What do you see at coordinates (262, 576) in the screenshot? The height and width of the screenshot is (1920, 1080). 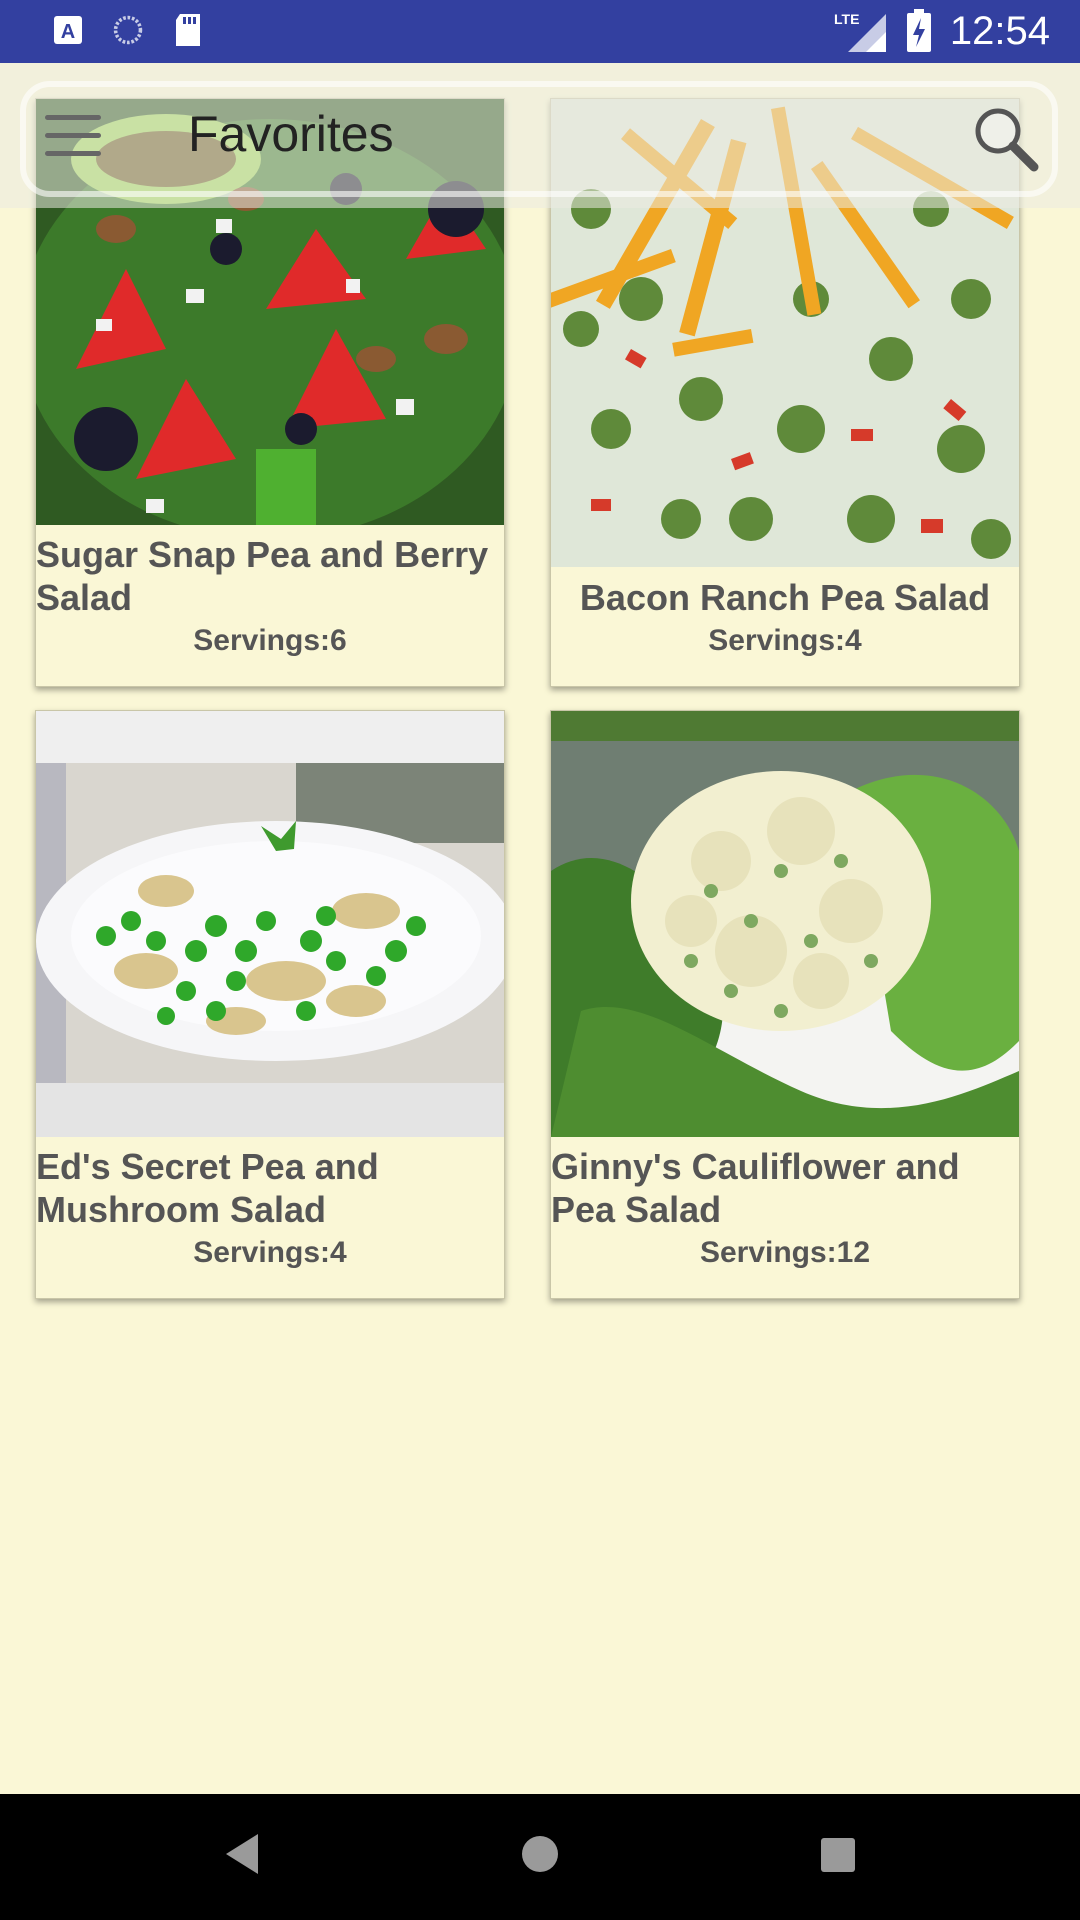 I see `recipe-title: Sugar Snap Pea and Berry Salad` at bounding box center [262, 576].